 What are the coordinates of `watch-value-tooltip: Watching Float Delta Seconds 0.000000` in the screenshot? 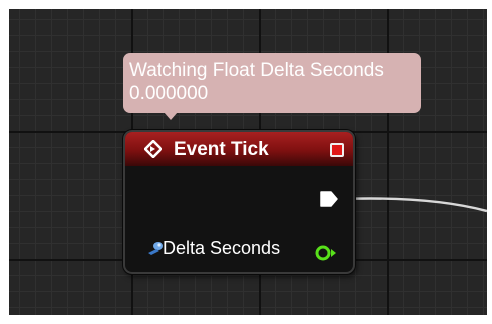 It's located at (272, 83).